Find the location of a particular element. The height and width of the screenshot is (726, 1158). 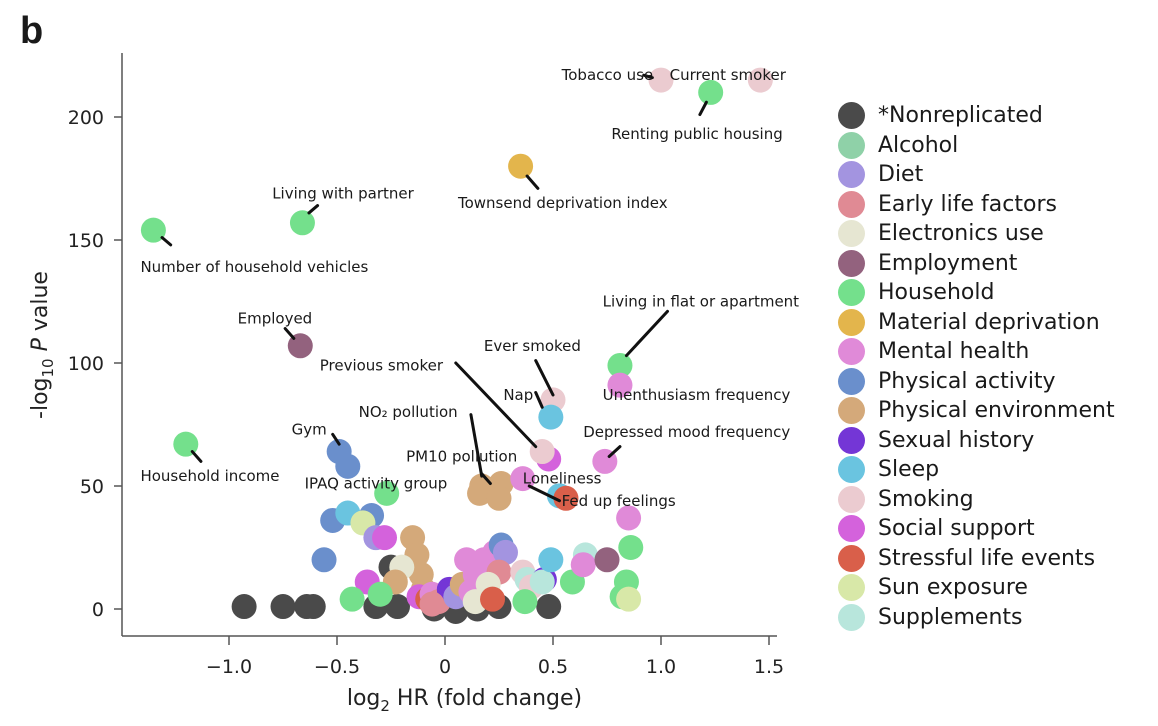

y-axis-title: -log10 P value is located at coordinates (42, 345).